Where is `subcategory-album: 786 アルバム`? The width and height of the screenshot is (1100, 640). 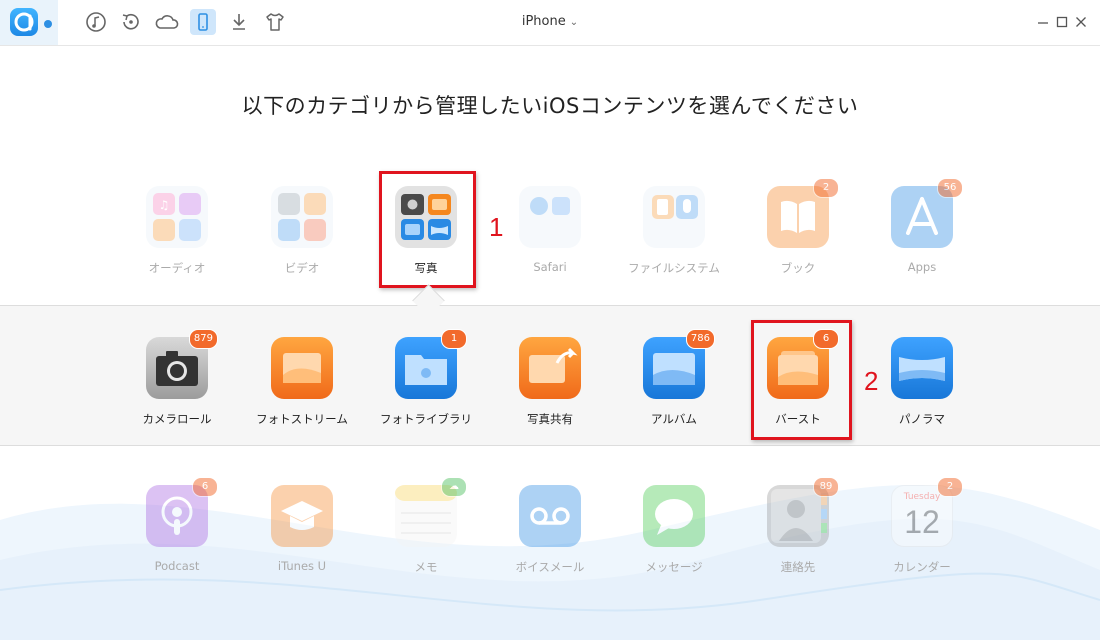 subcategory-album: 786 アルバム is located at coordinates (674, 378).